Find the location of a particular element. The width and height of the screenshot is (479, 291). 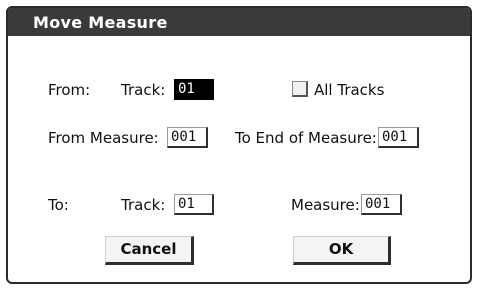

from-measure-label: From Measure: is located at coordinates (103, 138).